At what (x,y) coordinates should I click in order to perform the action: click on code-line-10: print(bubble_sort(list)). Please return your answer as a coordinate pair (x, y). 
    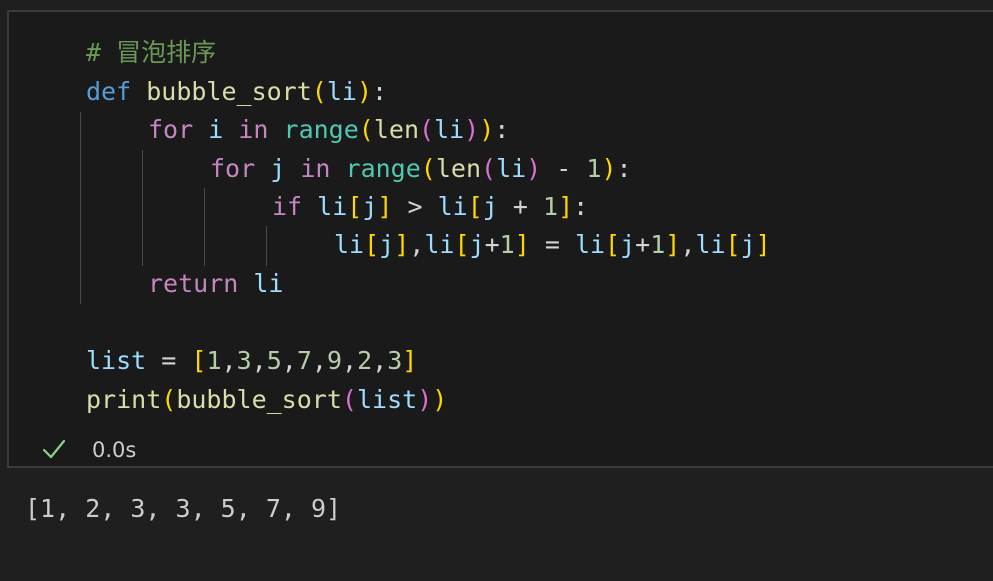
    Looking at the image, I should click on (267, 399).